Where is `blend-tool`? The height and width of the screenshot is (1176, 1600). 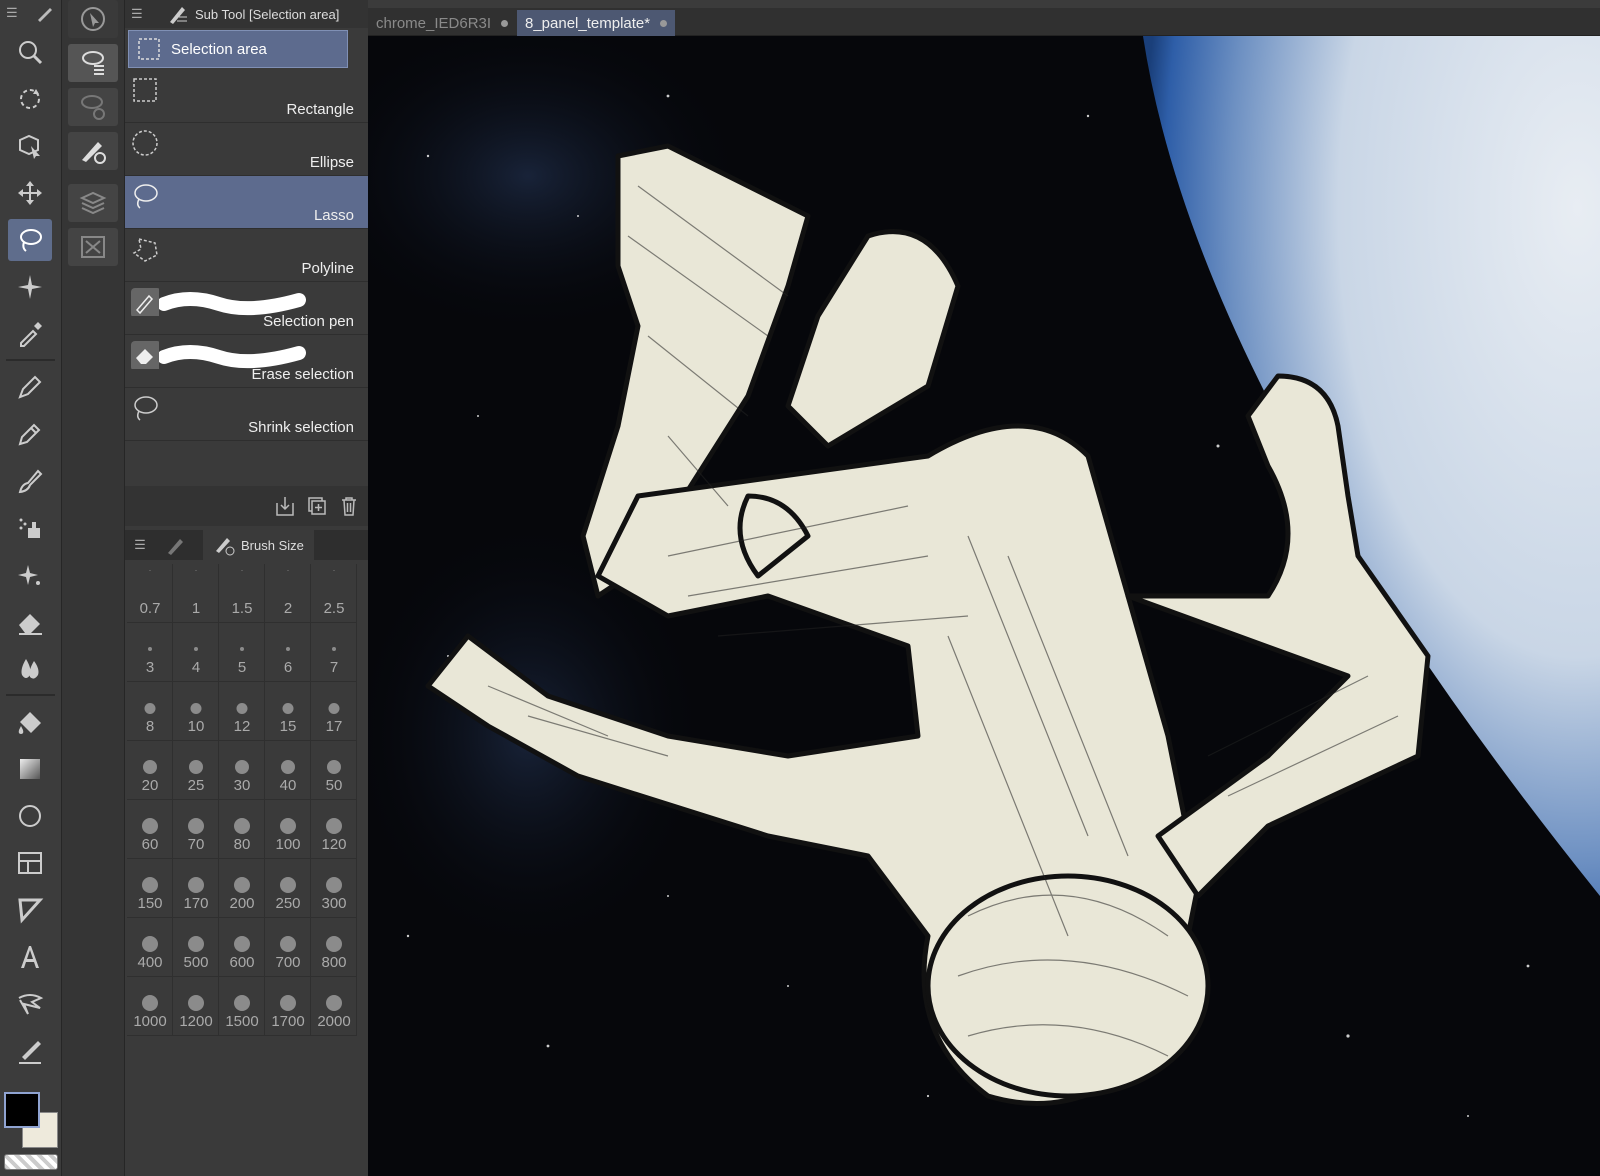 blend-tool is located at coordinates (30, 669).